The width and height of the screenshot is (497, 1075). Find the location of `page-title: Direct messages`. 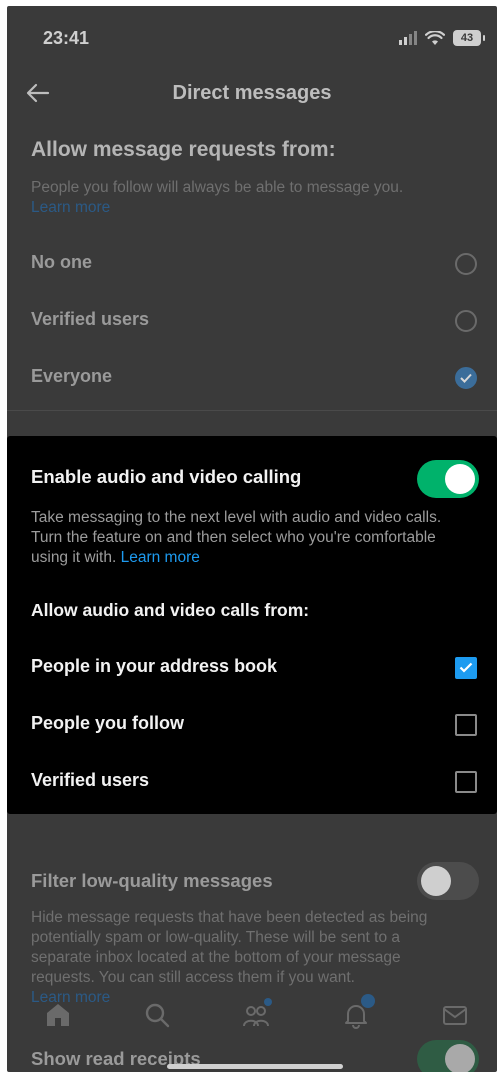

page-title: Direct messages is located at coordinates (252, 93).